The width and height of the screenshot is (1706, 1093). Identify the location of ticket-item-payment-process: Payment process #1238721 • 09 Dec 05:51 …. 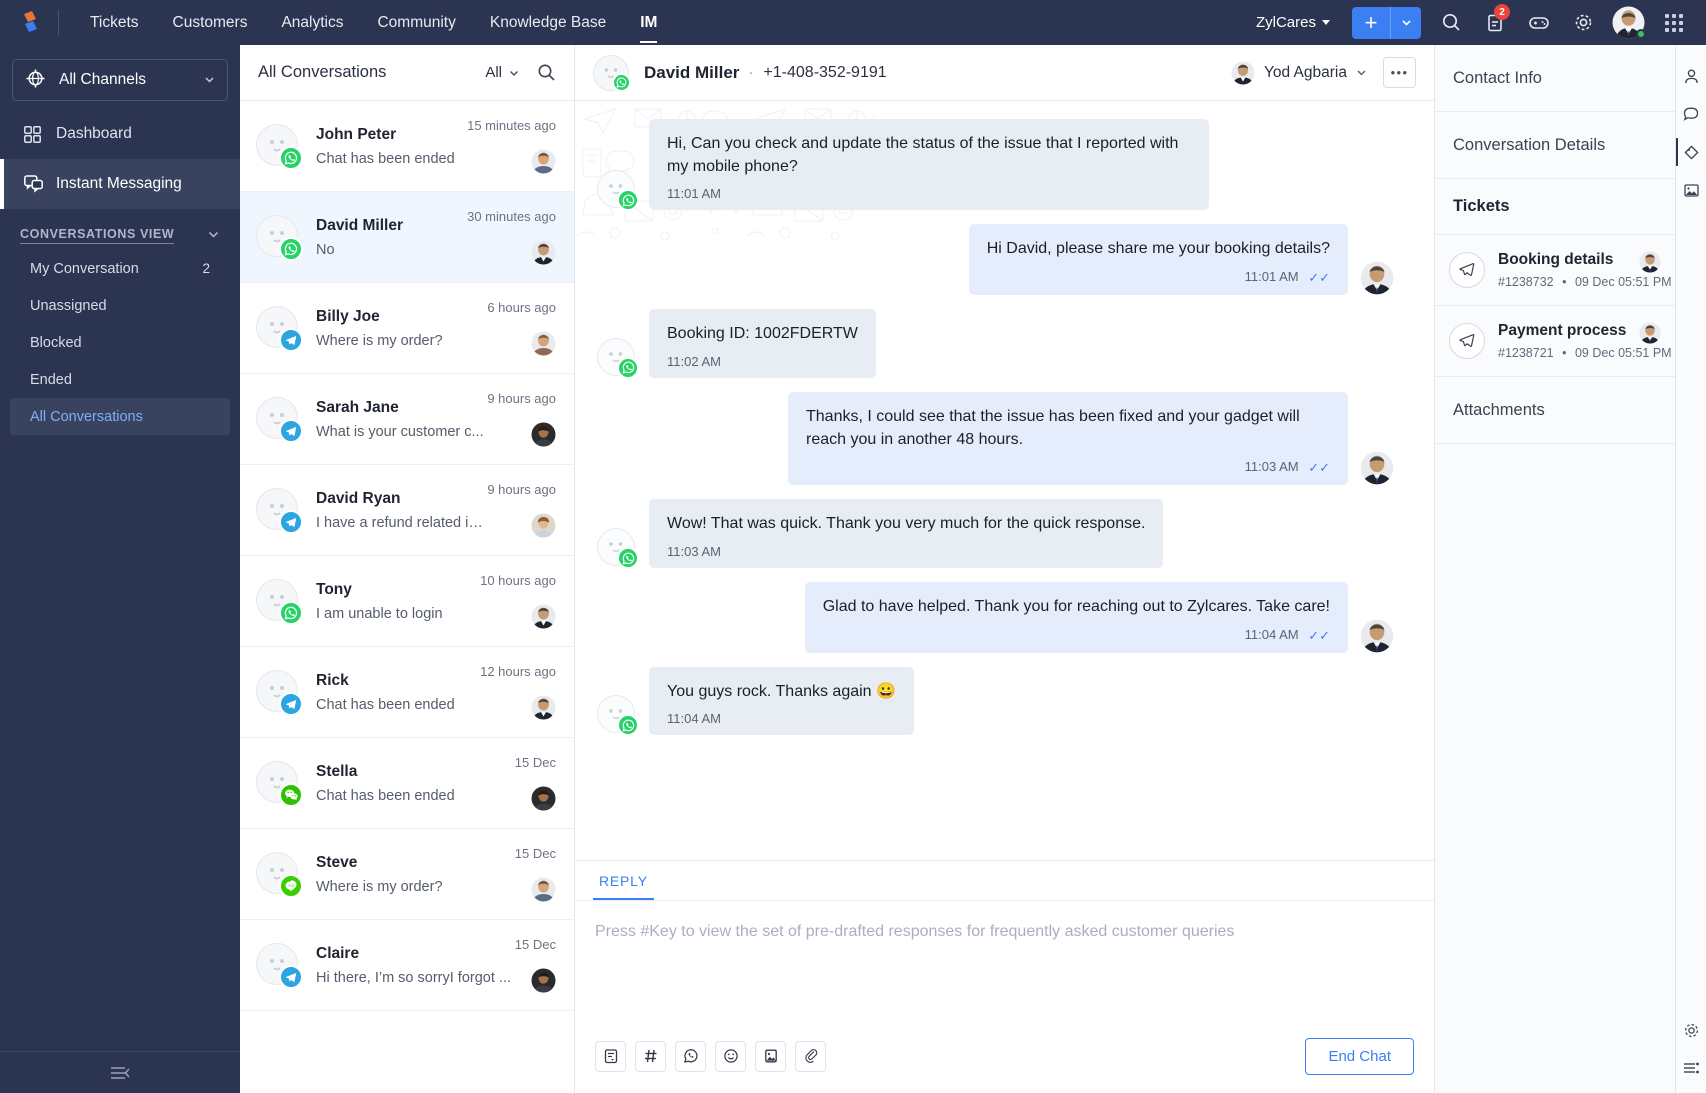
(1555, 341).